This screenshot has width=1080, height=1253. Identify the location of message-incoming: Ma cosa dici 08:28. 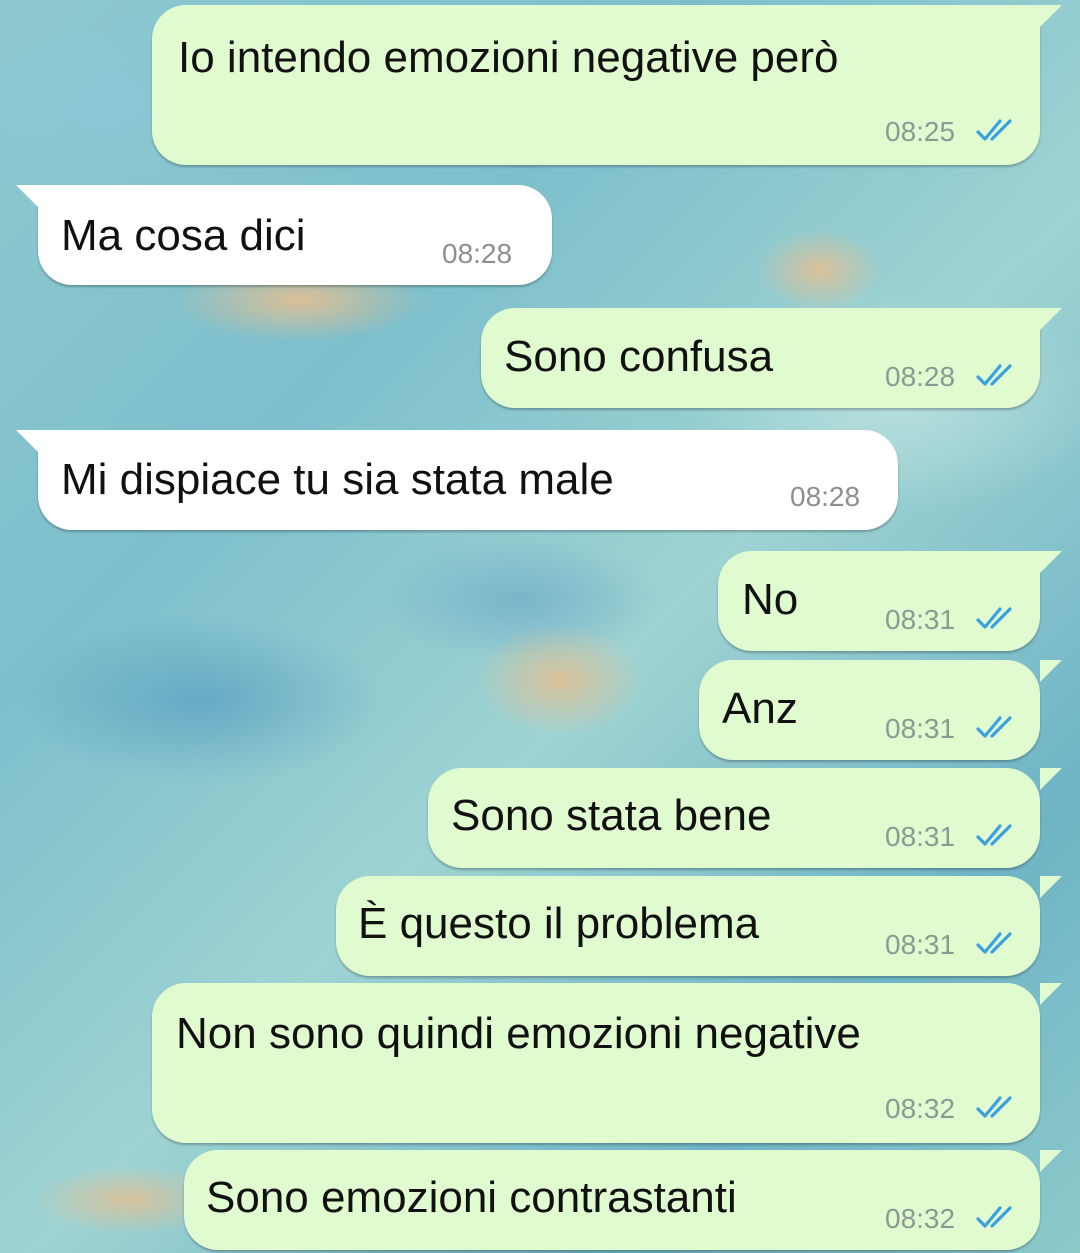
(284, 235).